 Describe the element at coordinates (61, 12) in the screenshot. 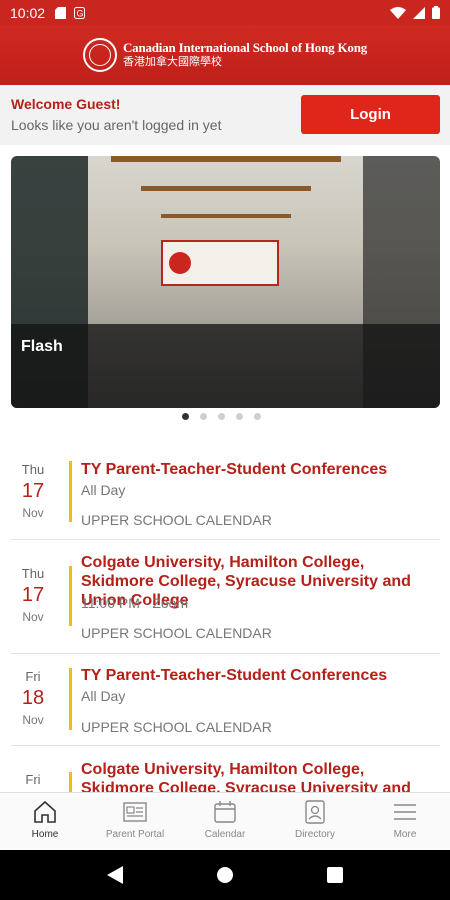

I see `sd-card-icon` at that location.